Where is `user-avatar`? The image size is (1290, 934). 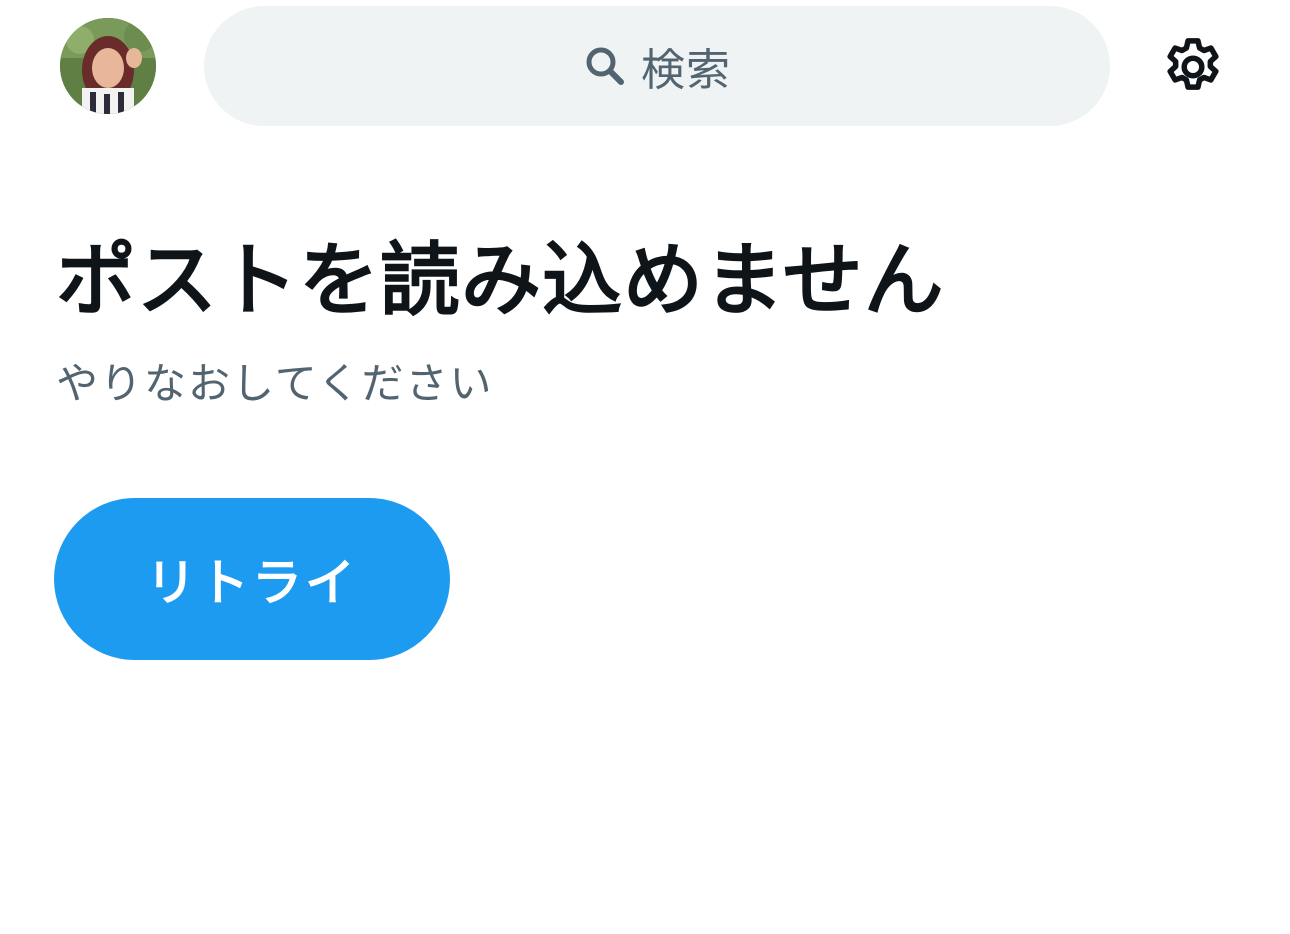
user-avatar is located at coordinates (108, 66).